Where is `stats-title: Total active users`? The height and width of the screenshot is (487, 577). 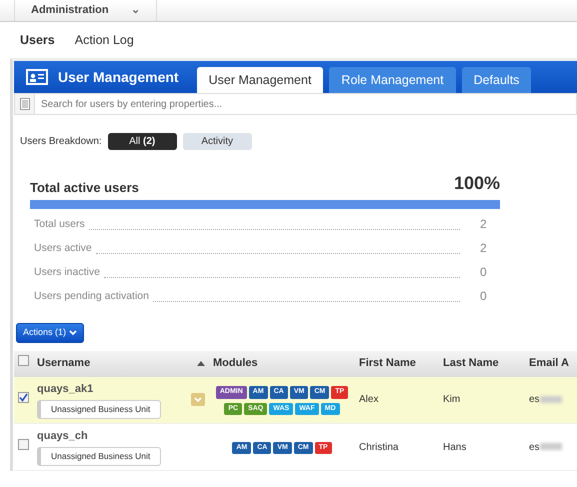 stats-title: Total active users is located at coordinates (84, 187).